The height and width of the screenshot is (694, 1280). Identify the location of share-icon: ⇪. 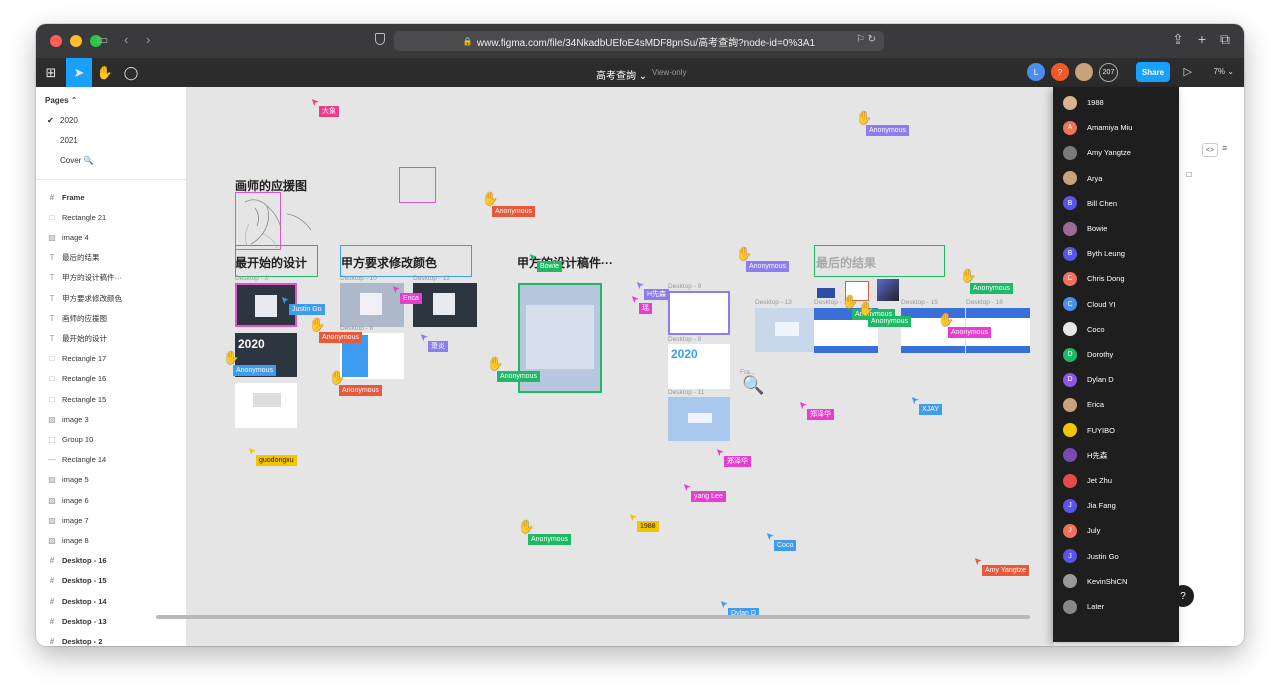
(1178, 39).